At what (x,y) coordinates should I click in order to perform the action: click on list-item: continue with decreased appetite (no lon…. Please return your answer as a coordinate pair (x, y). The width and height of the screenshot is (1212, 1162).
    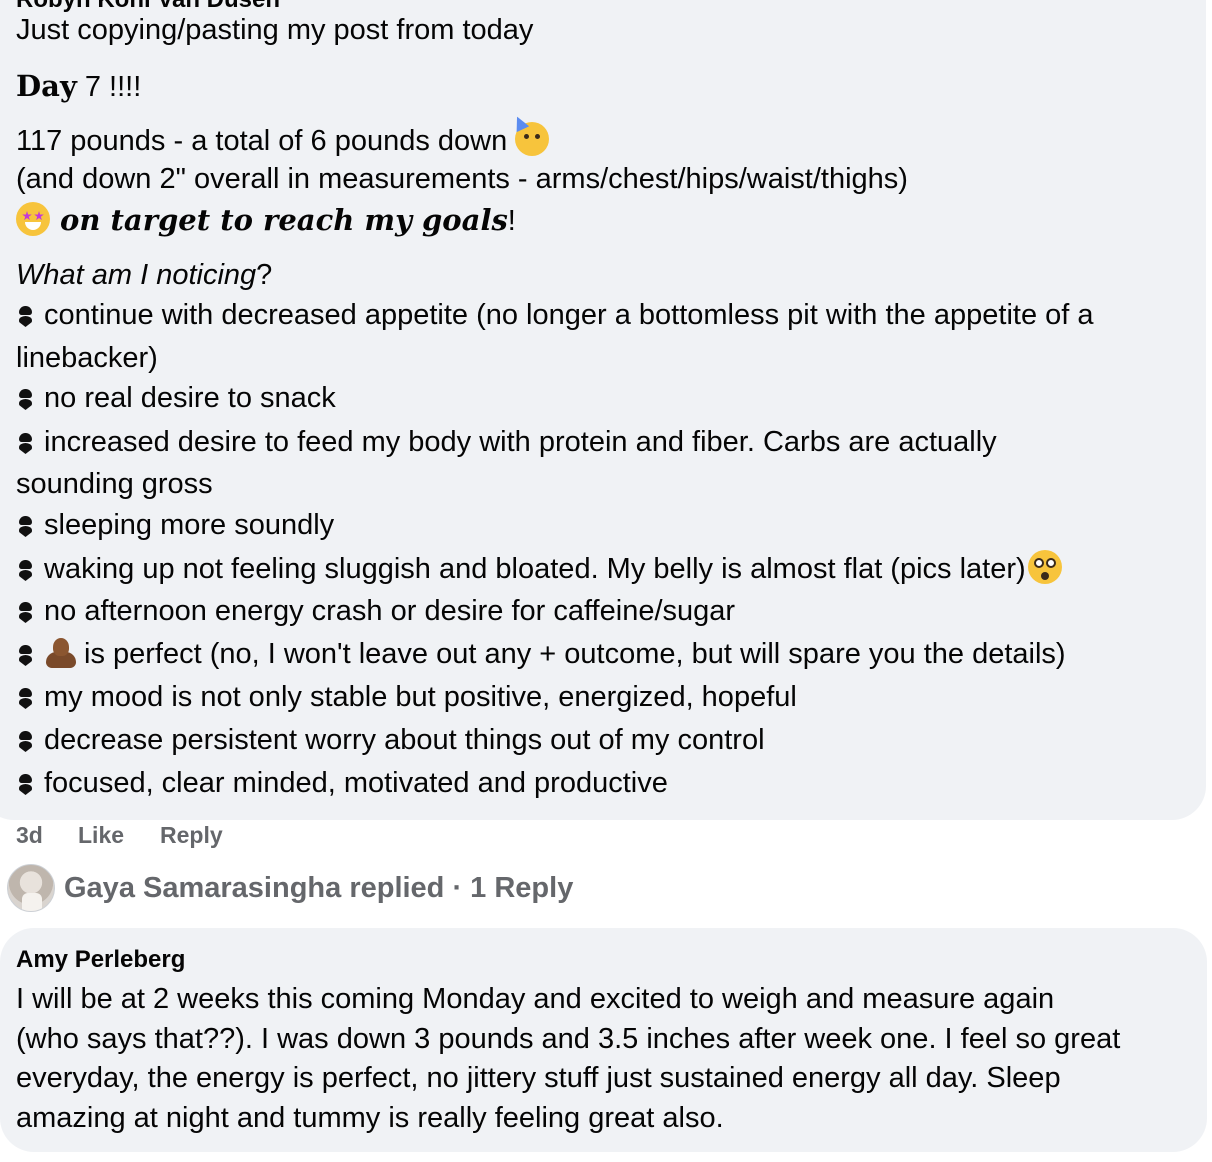
    Looking at the image, I should click on (555, 315).